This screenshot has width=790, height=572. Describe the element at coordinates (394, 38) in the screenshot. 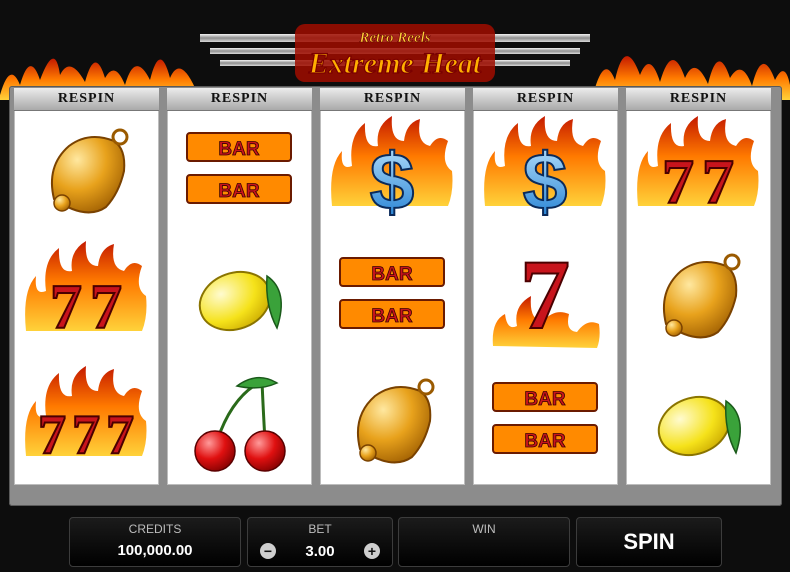

I see `logo-line1: Retro Reels` at that location.